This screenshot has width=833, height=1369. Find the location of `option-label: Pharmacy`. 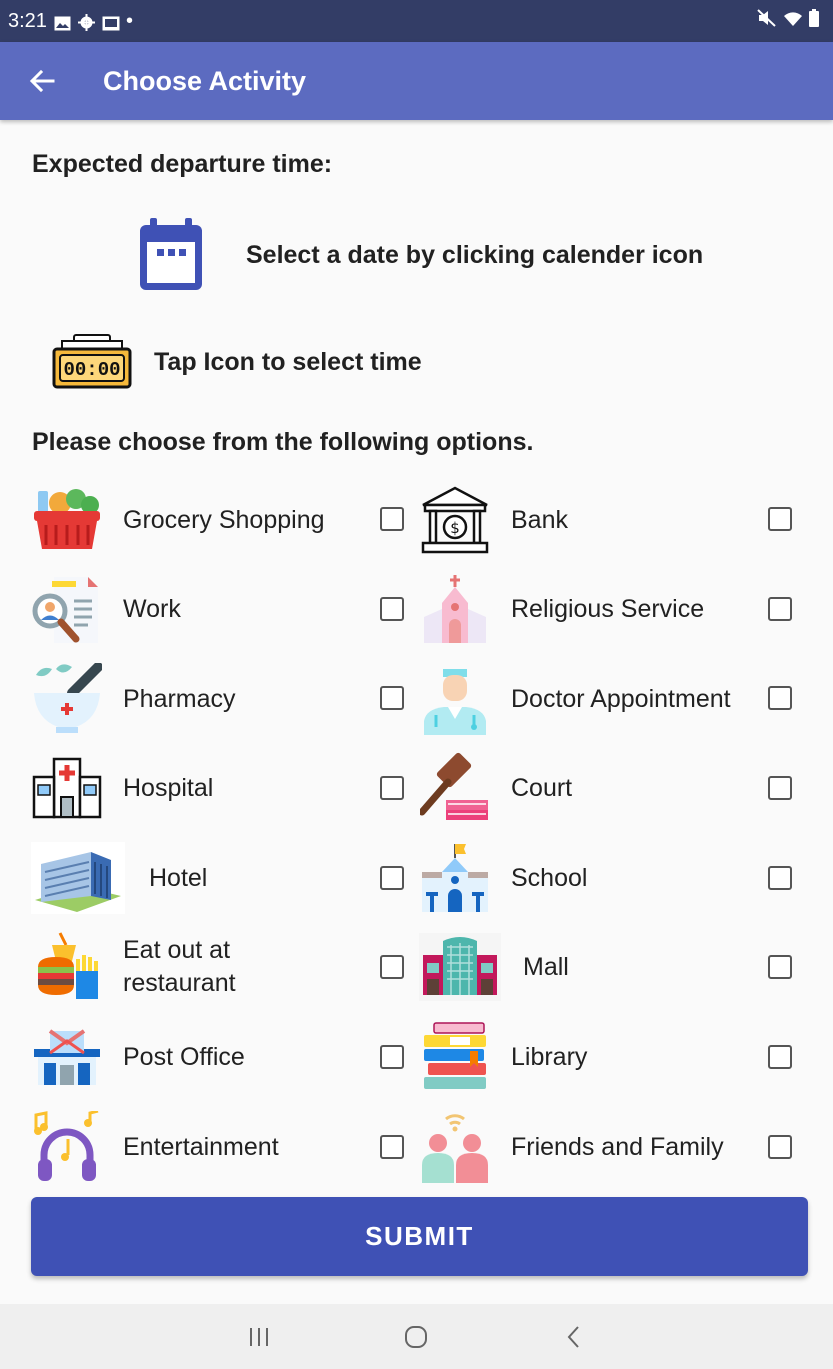

option-label: Pharmacy is located at coordinates (179, 698).